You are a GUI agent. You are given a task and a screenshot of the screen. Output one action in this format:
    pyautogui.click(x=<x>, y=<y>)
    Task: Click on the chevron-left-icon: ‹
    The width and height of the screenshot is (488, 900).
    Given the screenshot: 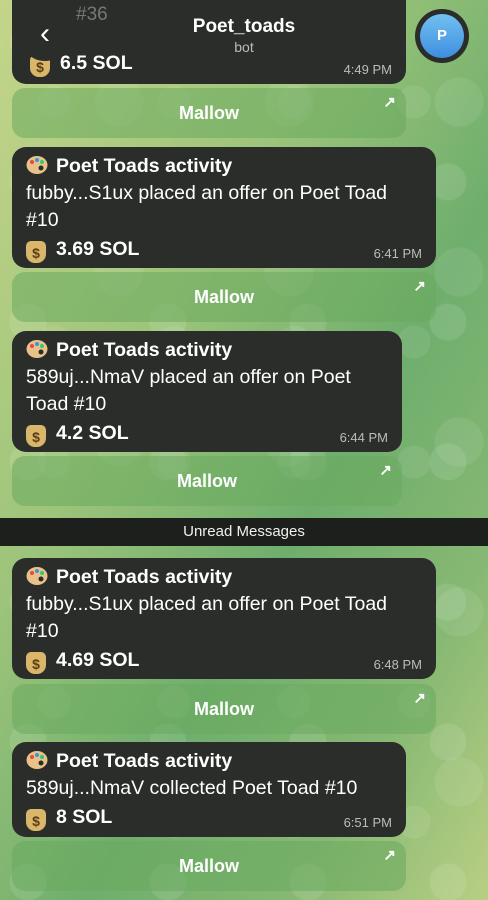 What is the action you would take?
    pyautogui.click(x=45, y=33)
    